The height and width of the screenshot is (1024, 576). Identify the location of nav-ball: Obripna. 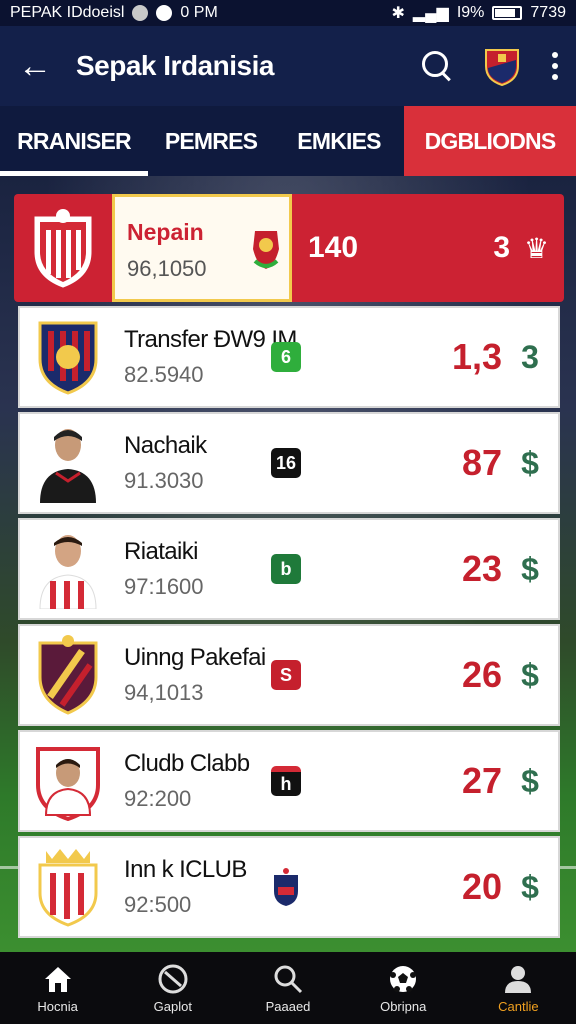
(403, 988).